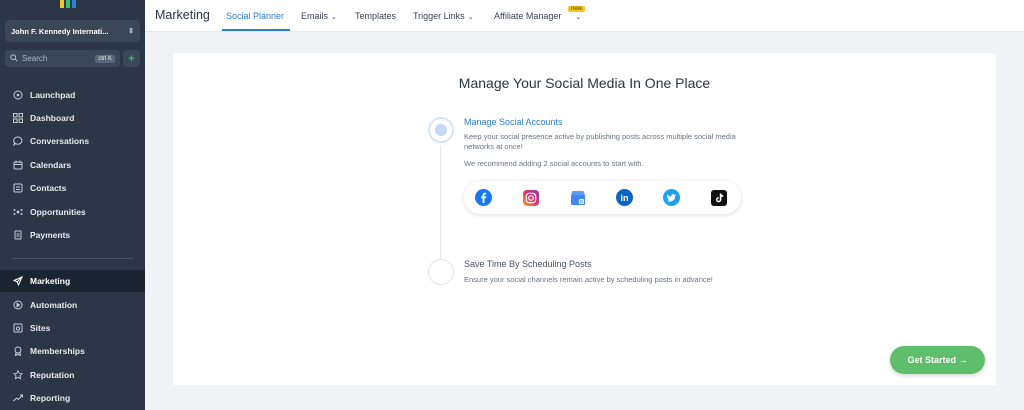  I want to click on sidebar-item-automation: Automation, so click(72, 305).